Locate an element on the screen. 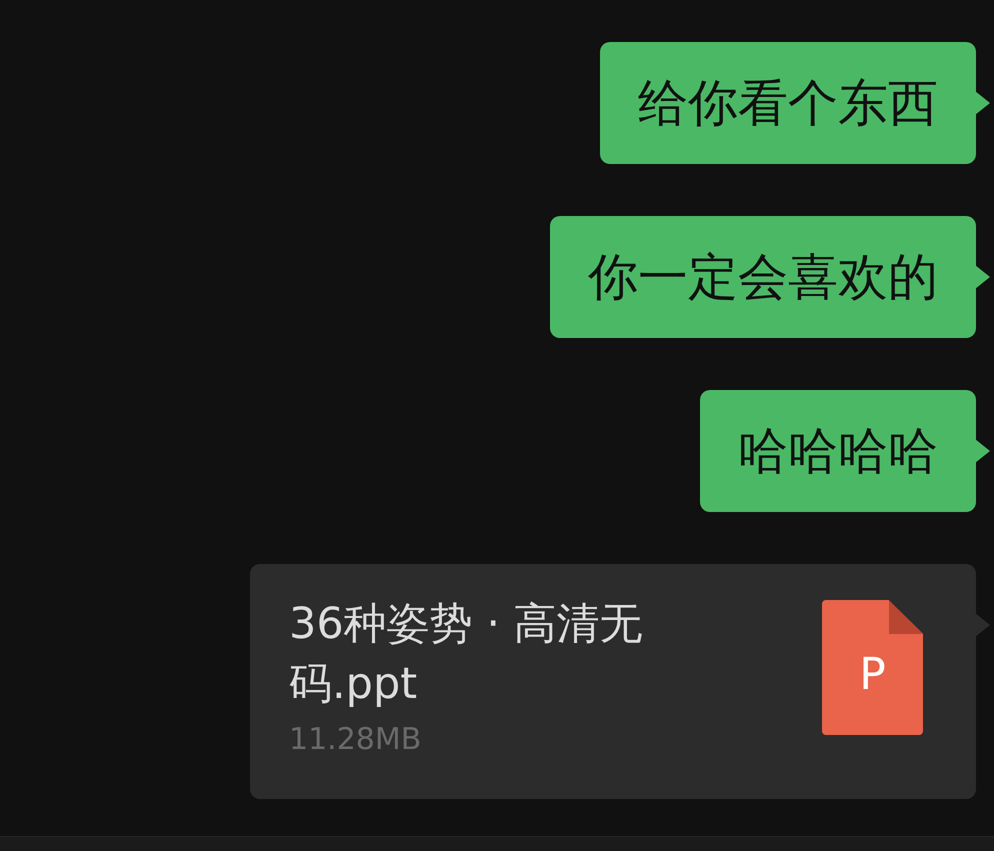  file-size: 11.28MB is located at coordinates (355, 739).